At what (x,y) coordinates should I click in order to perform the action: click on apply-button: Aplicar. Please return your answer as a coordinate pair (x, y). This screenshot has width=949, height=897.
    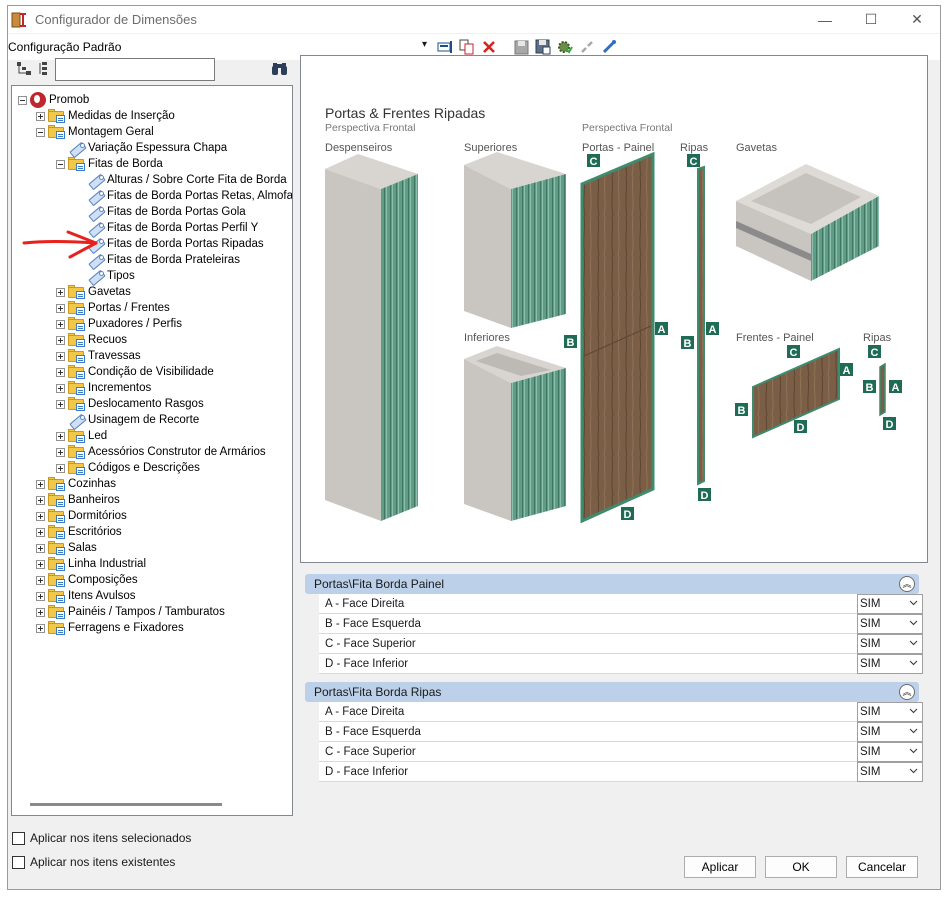
    Looking at the image, I should click on (720, 867).